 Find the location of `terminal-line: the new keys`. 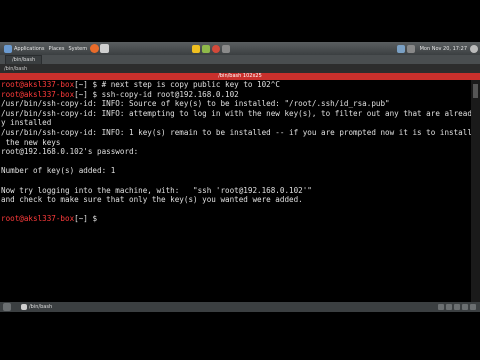

terminal-line: the new keys is located at coordinates (31, 142).